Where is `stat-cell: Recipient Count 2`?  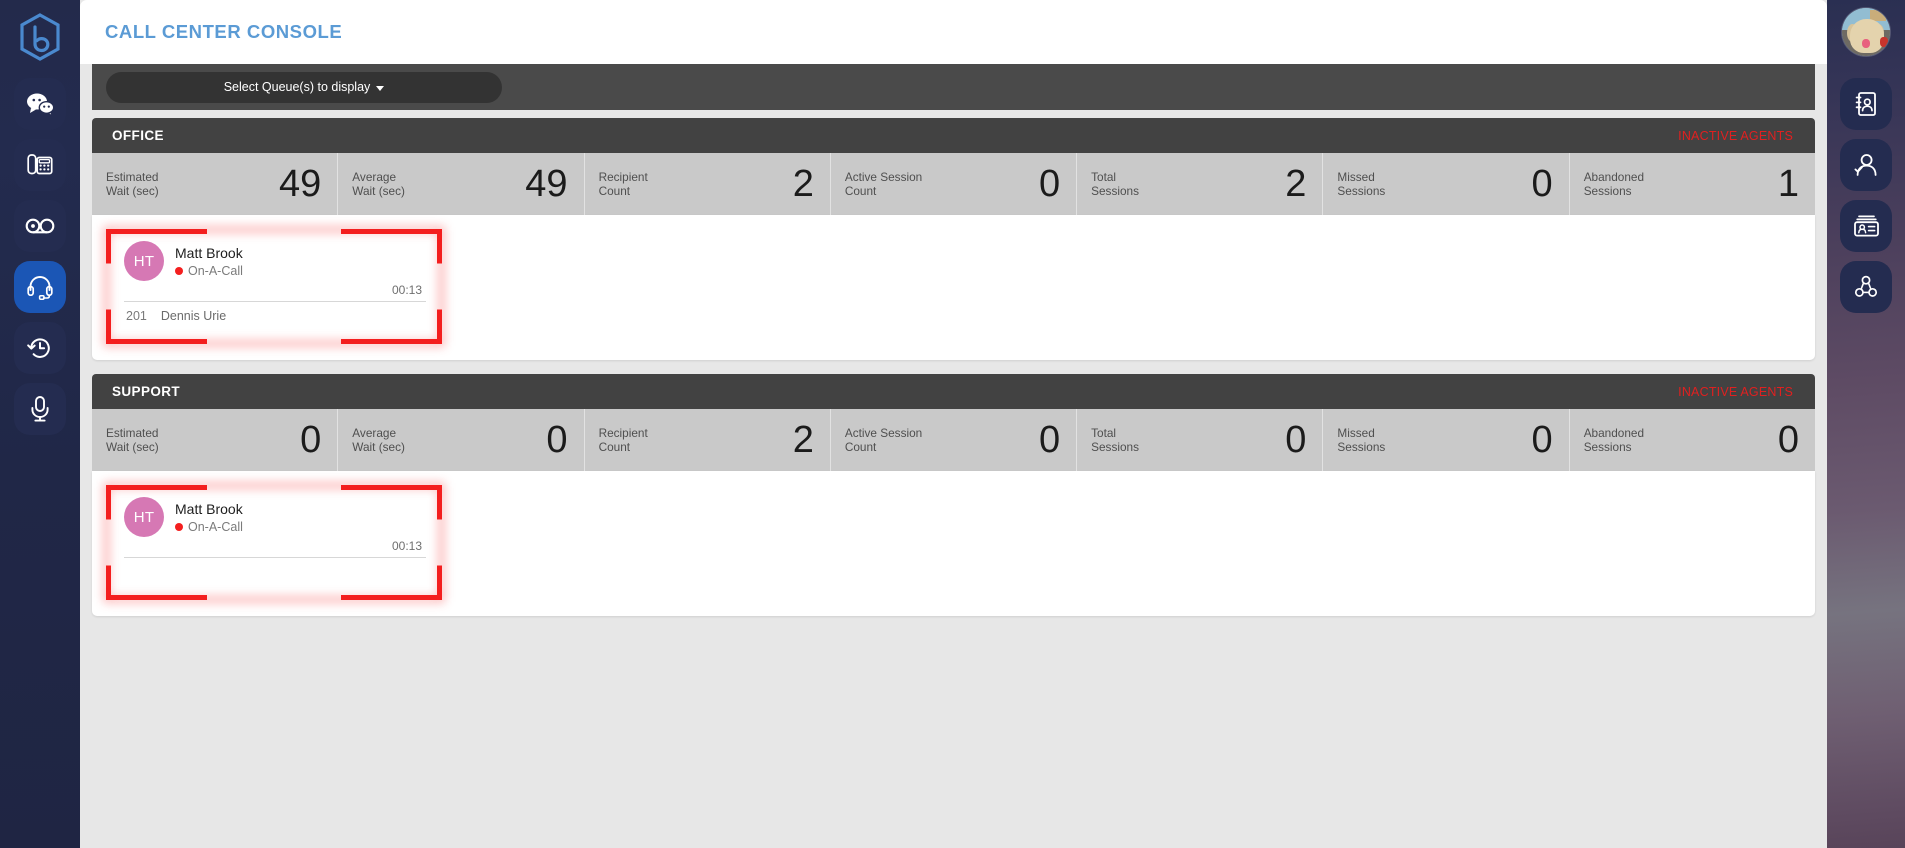
stat-cell: Recipient Count 2 is located at coordinates (708, 184).